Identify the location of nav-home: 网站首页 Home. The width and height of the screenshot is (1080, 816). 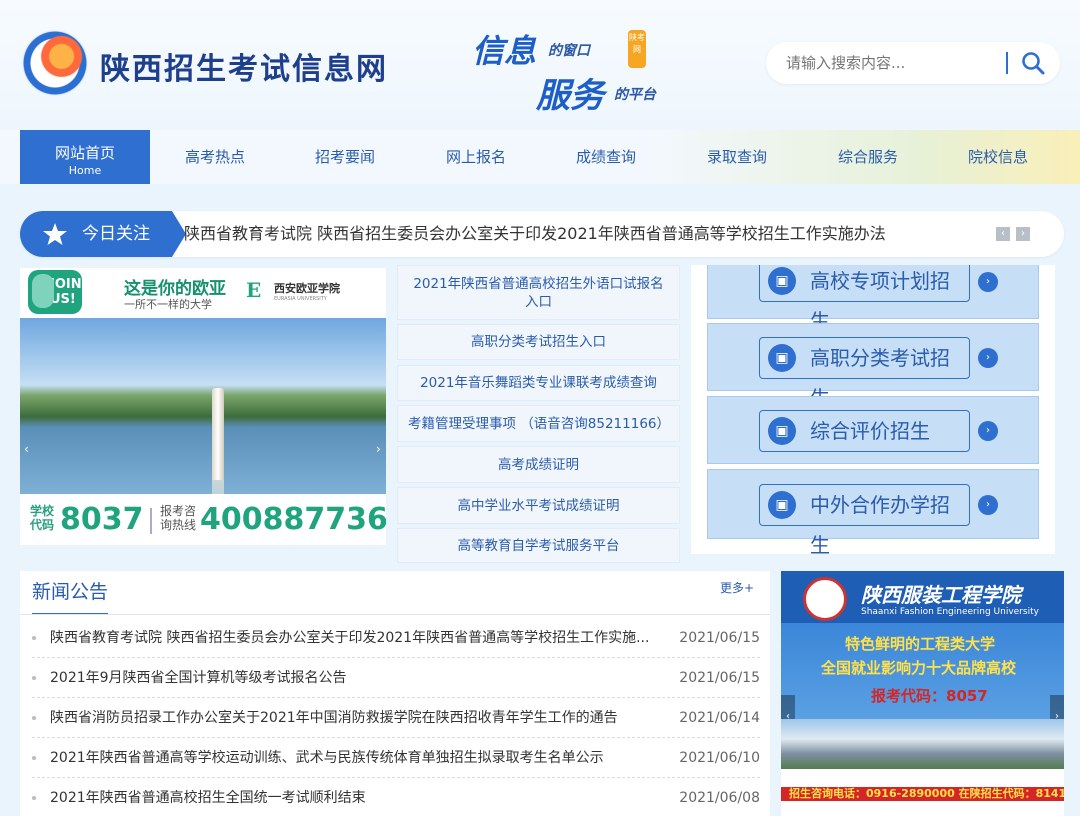
(85, 157).